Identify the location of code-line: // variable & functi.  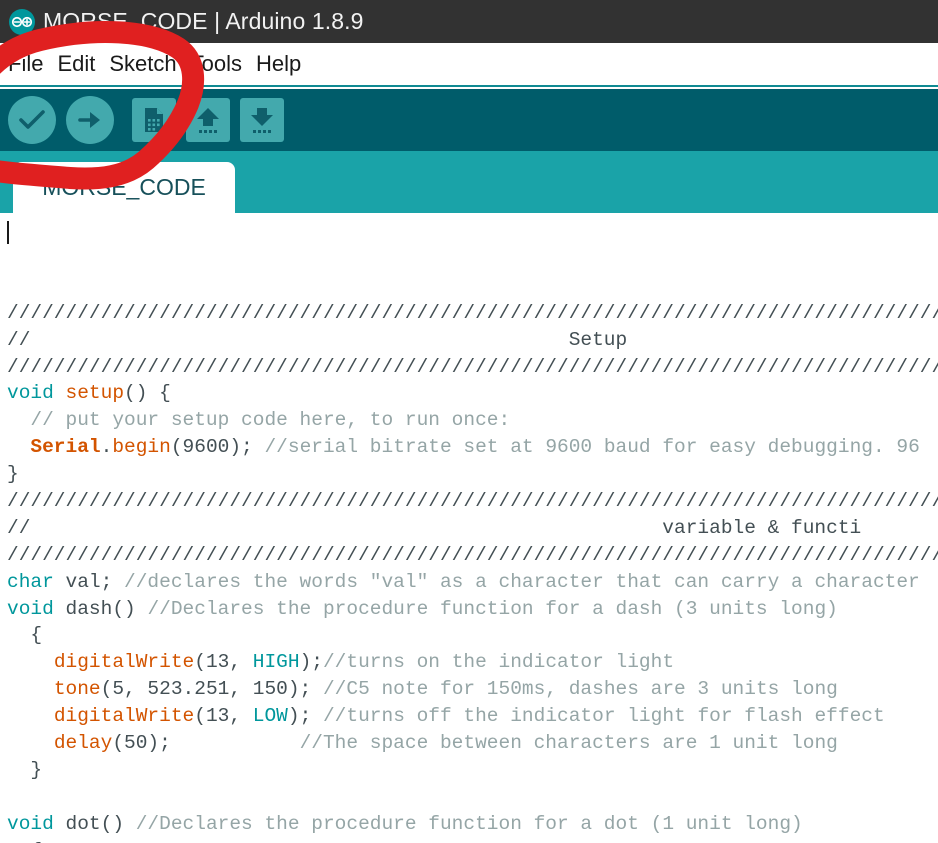
(472, 528).